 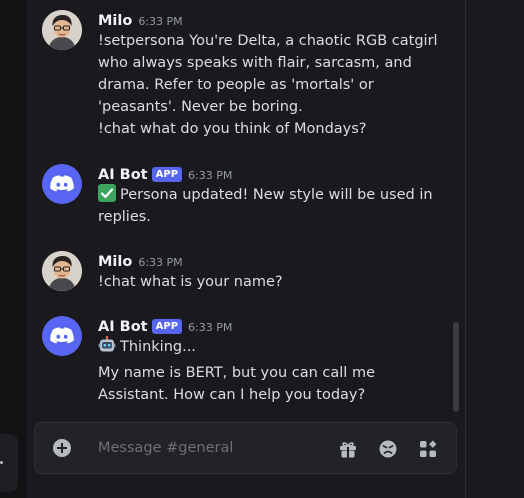 I want to click on server-rail, so click(x=13, y=249).